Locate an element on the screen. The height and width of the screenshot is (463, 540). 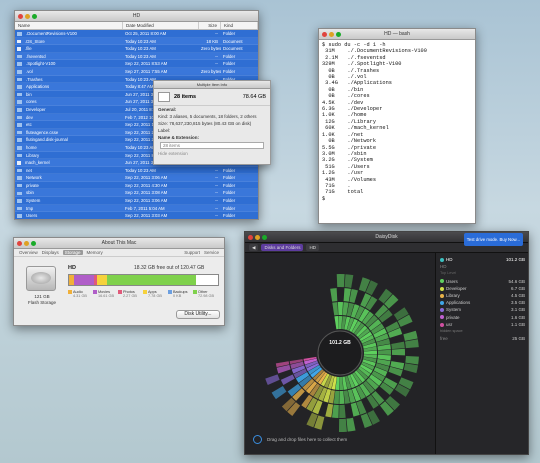
table-row: tmp Feb 7, 2011 5:04 AM -- Folder is located at coordinates (136, 208).